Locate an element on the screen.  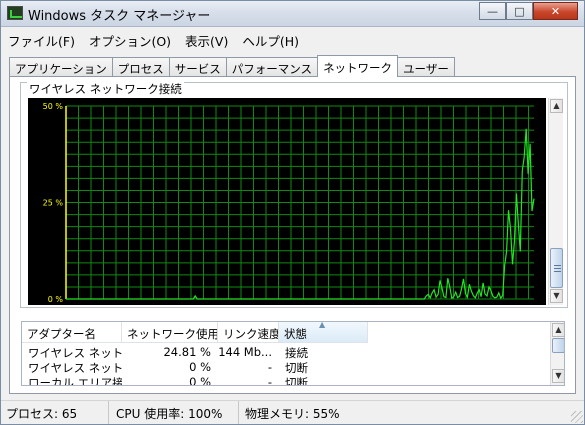
table-row: ワイヤレス ネット... 0 % - 切断 is located at coordinates (195, 368).